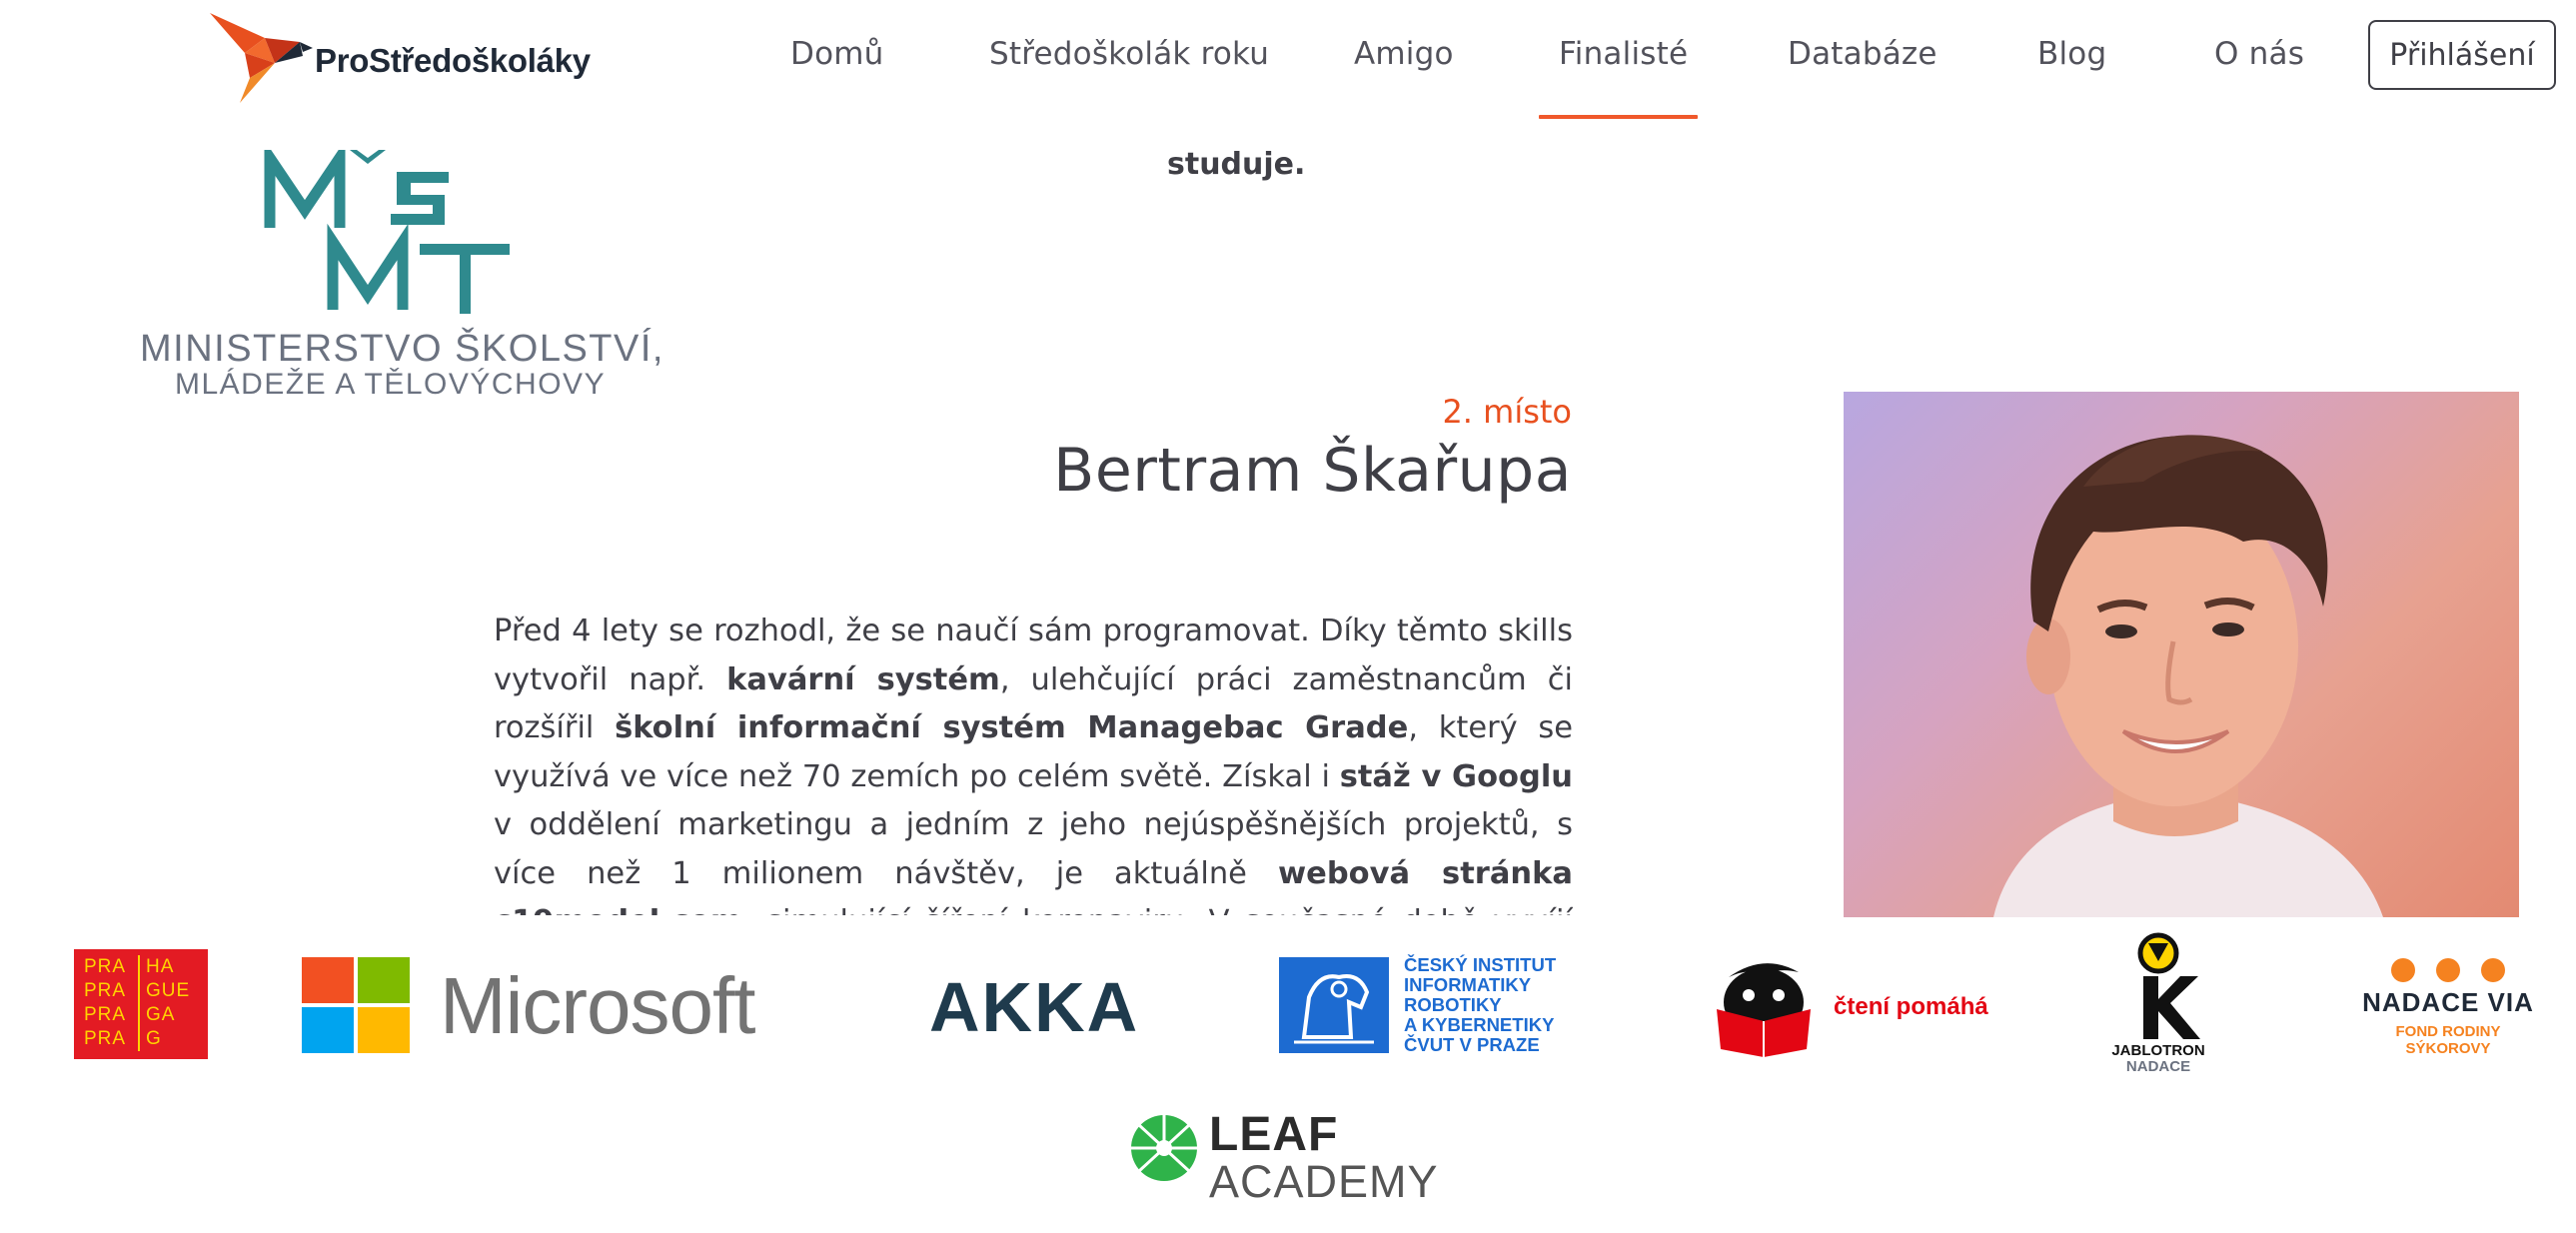  I want to click on partner-akka: AKKA, so click(1039, 1007).